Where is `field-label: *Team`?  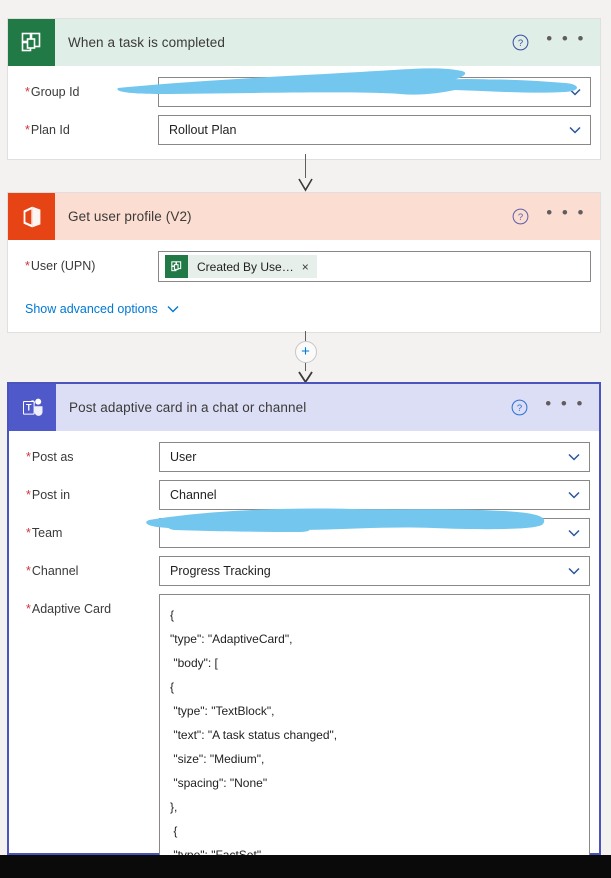
field-label: *Team is located at coordinates (44, 533).